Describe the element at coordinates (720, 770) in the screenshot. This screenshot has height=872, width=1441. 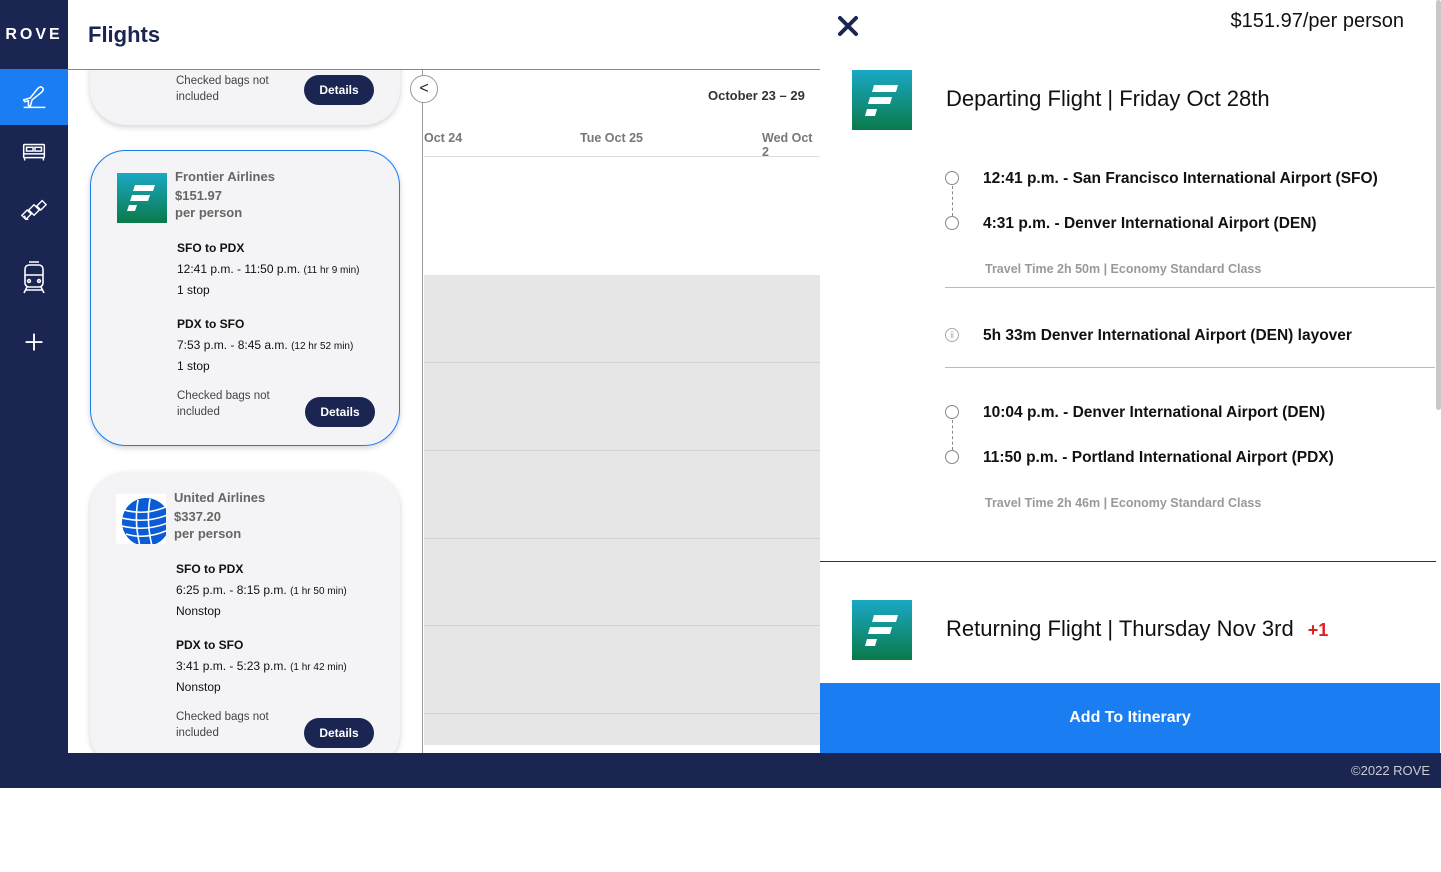
I see `footer: ©2022 ROVE` at that location.